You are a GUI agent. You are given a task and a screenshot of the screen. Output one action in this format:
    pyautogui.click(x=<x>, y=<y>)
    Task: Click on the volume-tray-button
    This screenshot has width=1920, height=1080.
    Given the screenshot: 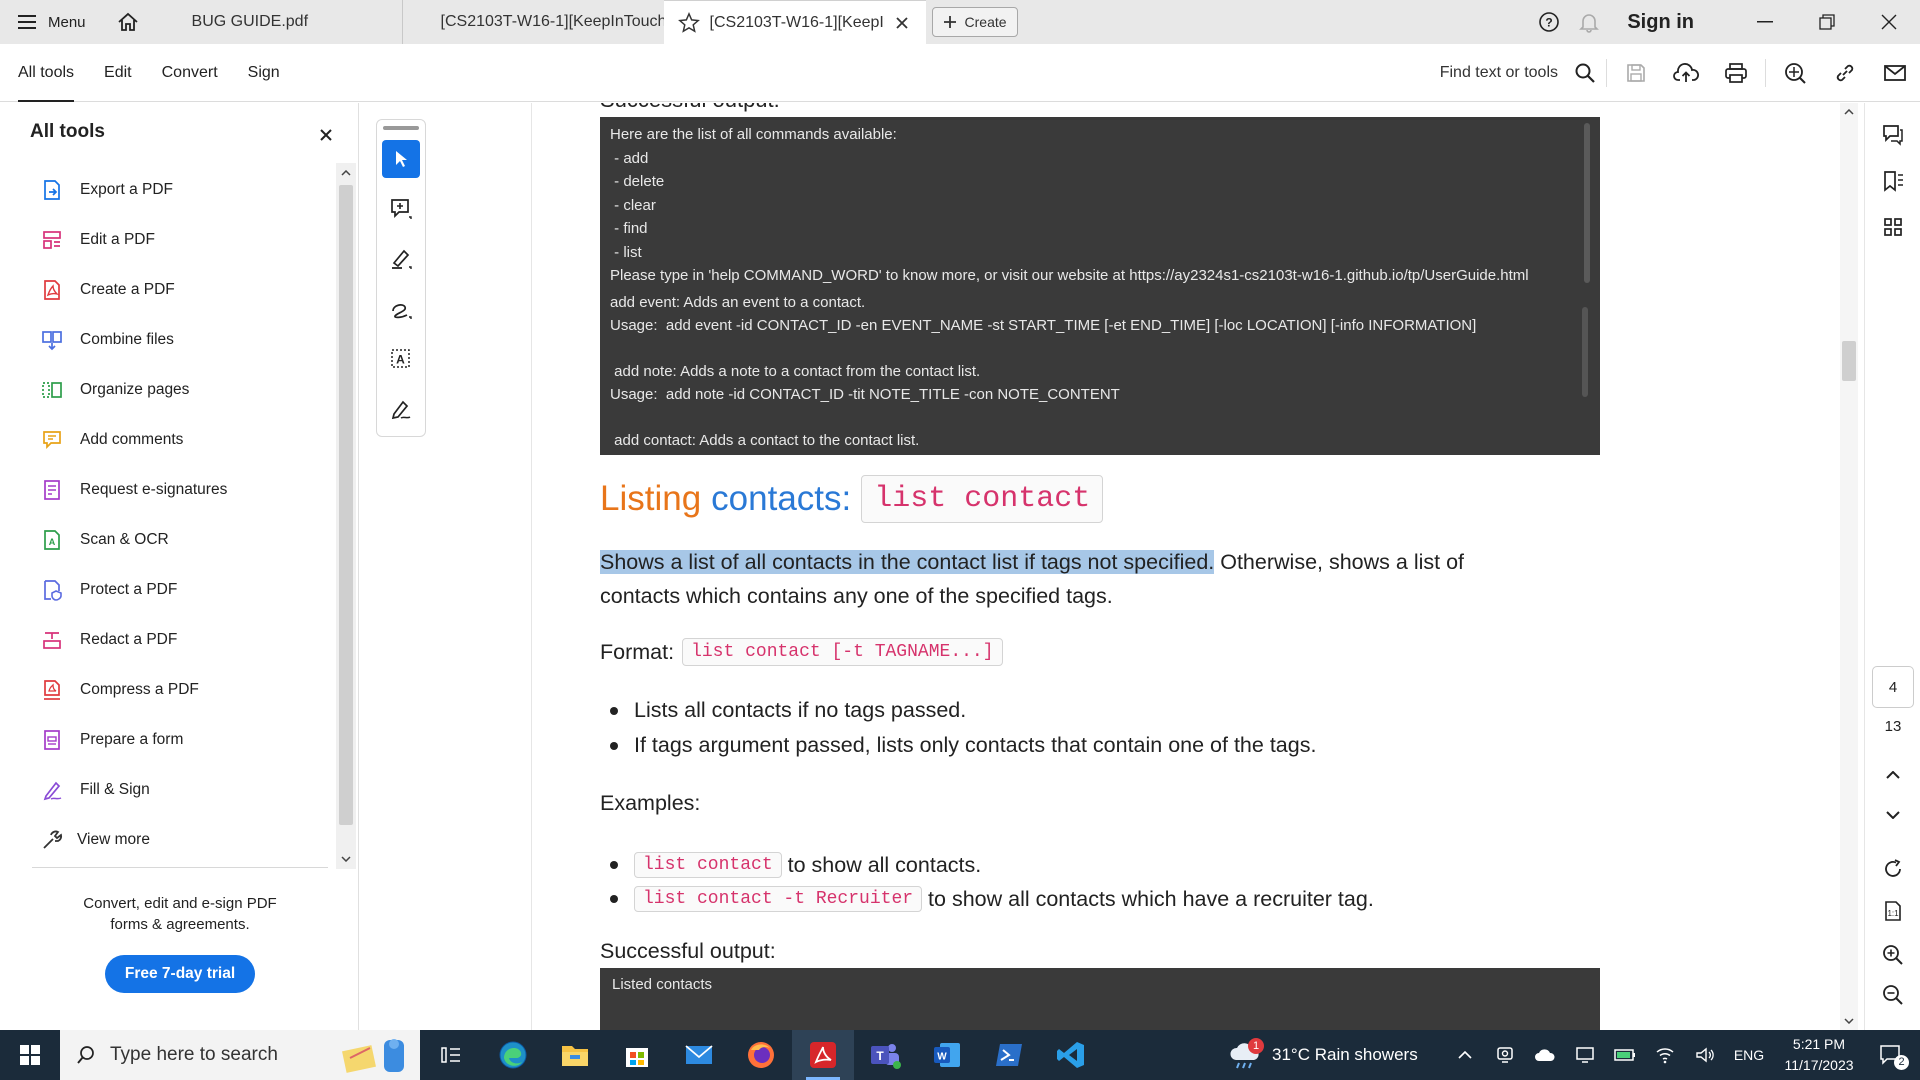 What is the action you would take?
    pyautogui.click(x=1705, y=1055)
    